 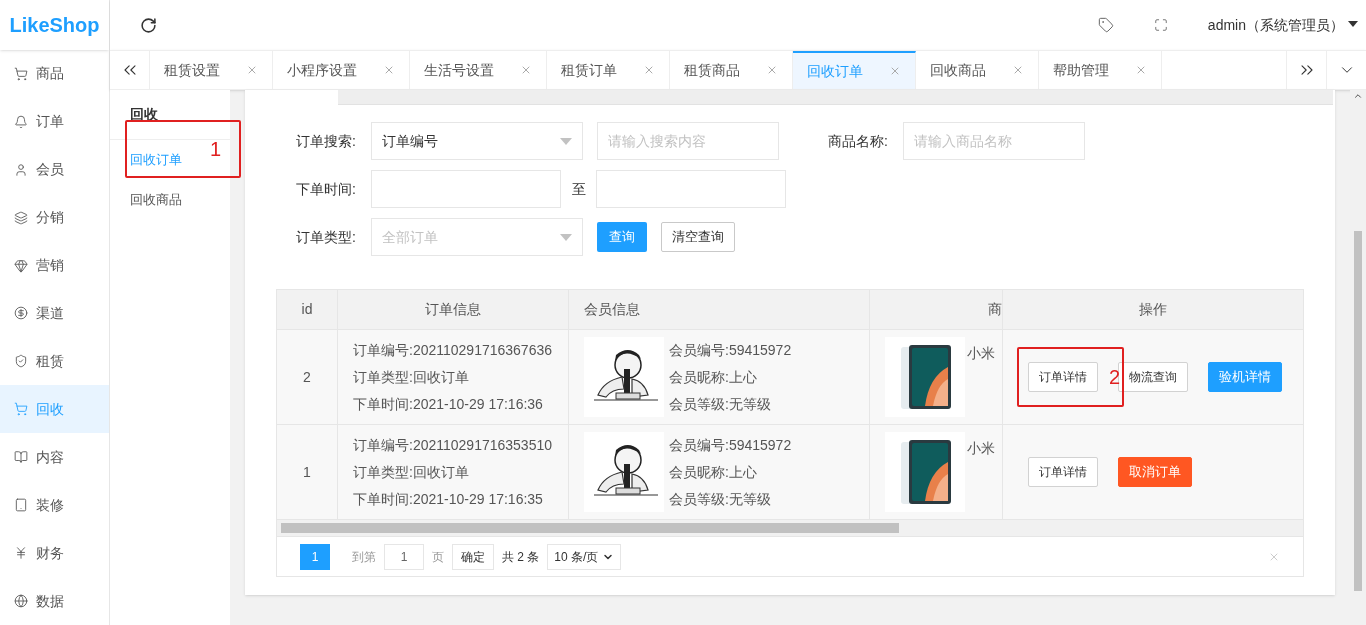 What do you see at coordinates (688, 141) in the screenshot?
I see `search-field: 请输入搜索内容` at bounding box center [688, 141].